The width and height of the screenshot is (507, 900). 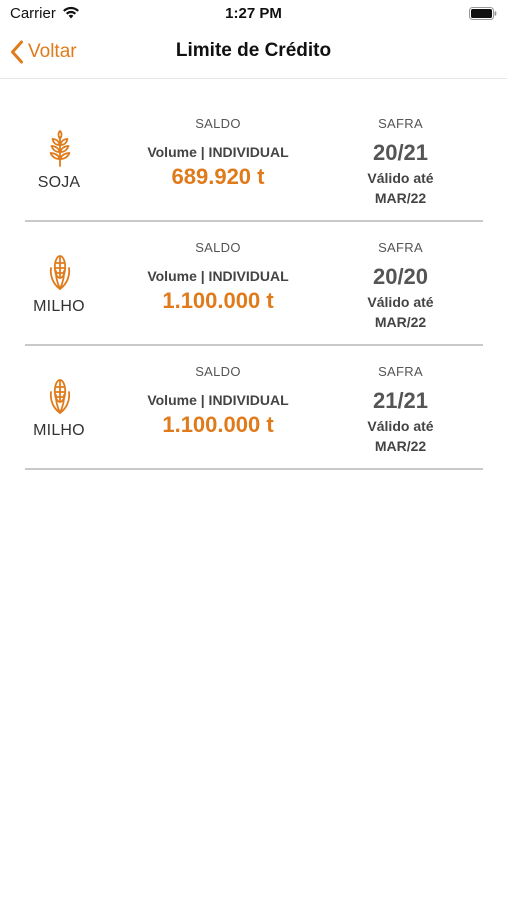 I want to click on navigation-bar: Voltar Limite de Crédito, so click(x=253, y=53).